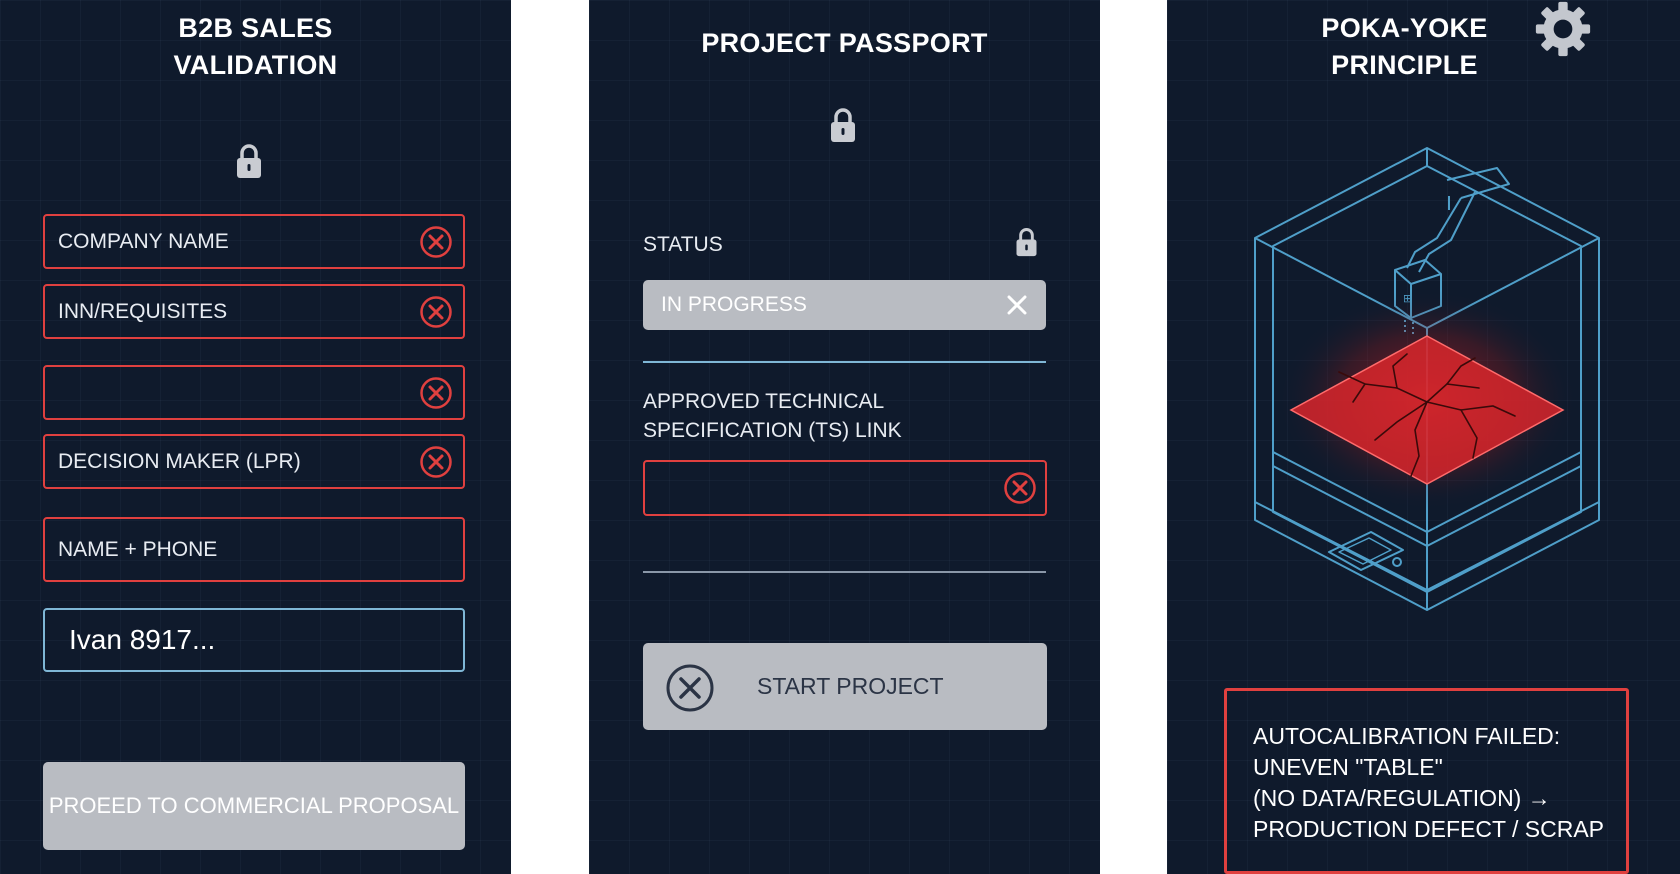 The image size is (1680, 874). Describe the element at coordinates (143, 311) in the screenshot. I see `field-label: INN/REQUISITES` at that location.